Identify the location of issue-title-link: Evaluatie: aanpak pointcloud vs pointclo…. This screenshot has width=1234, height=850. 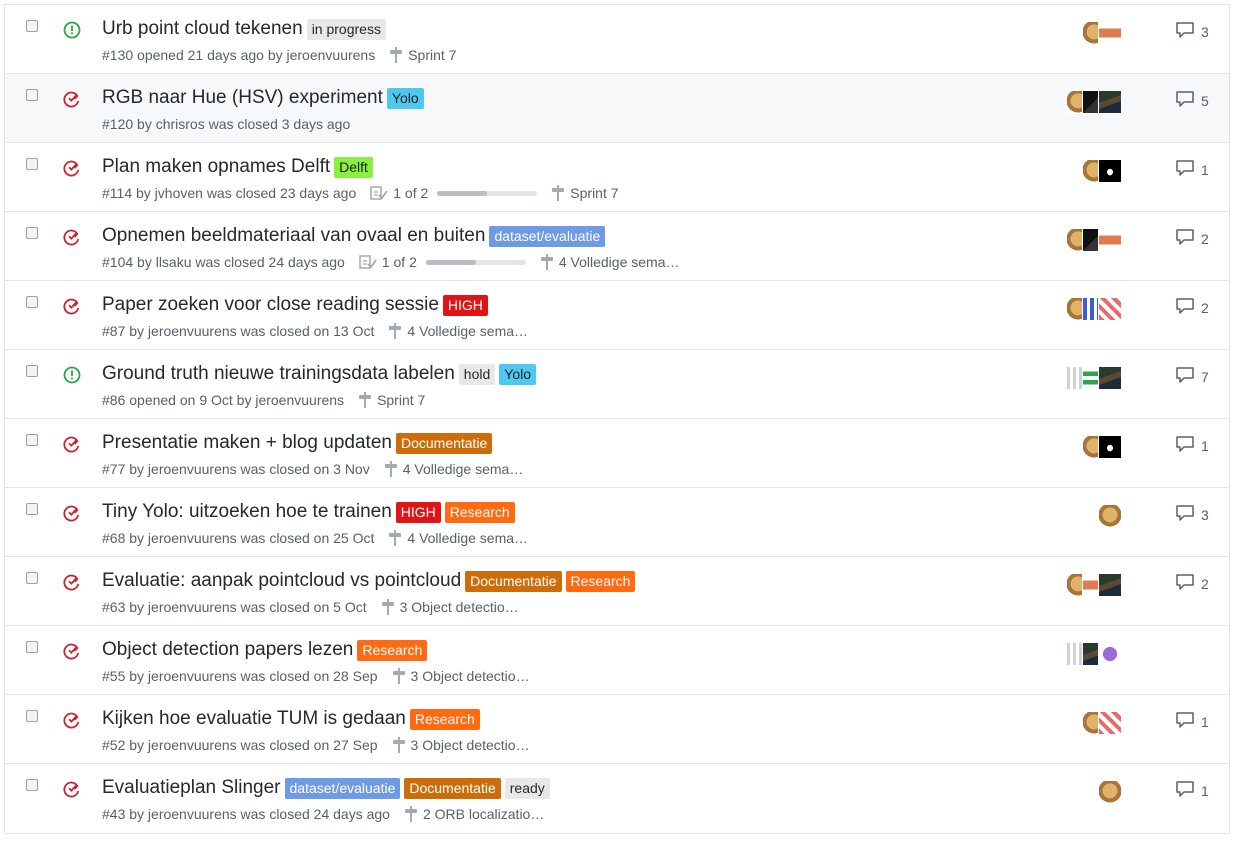
(281, 581).